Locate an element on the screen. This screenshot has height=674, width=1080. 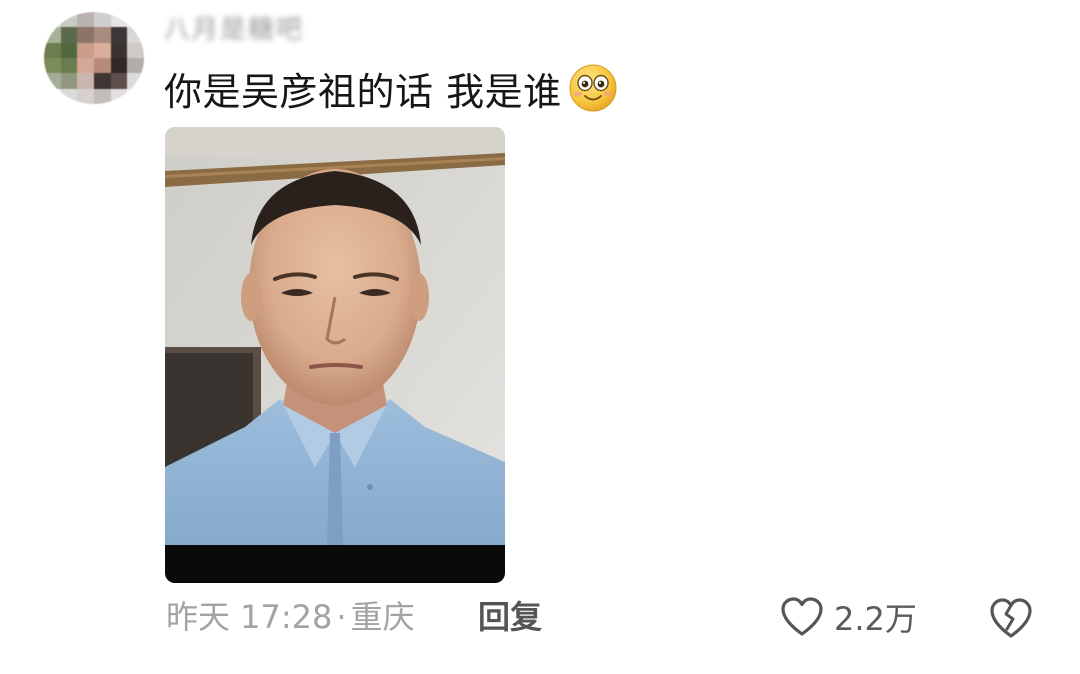
avatar-mosaic is located at coordinates (94, 58).